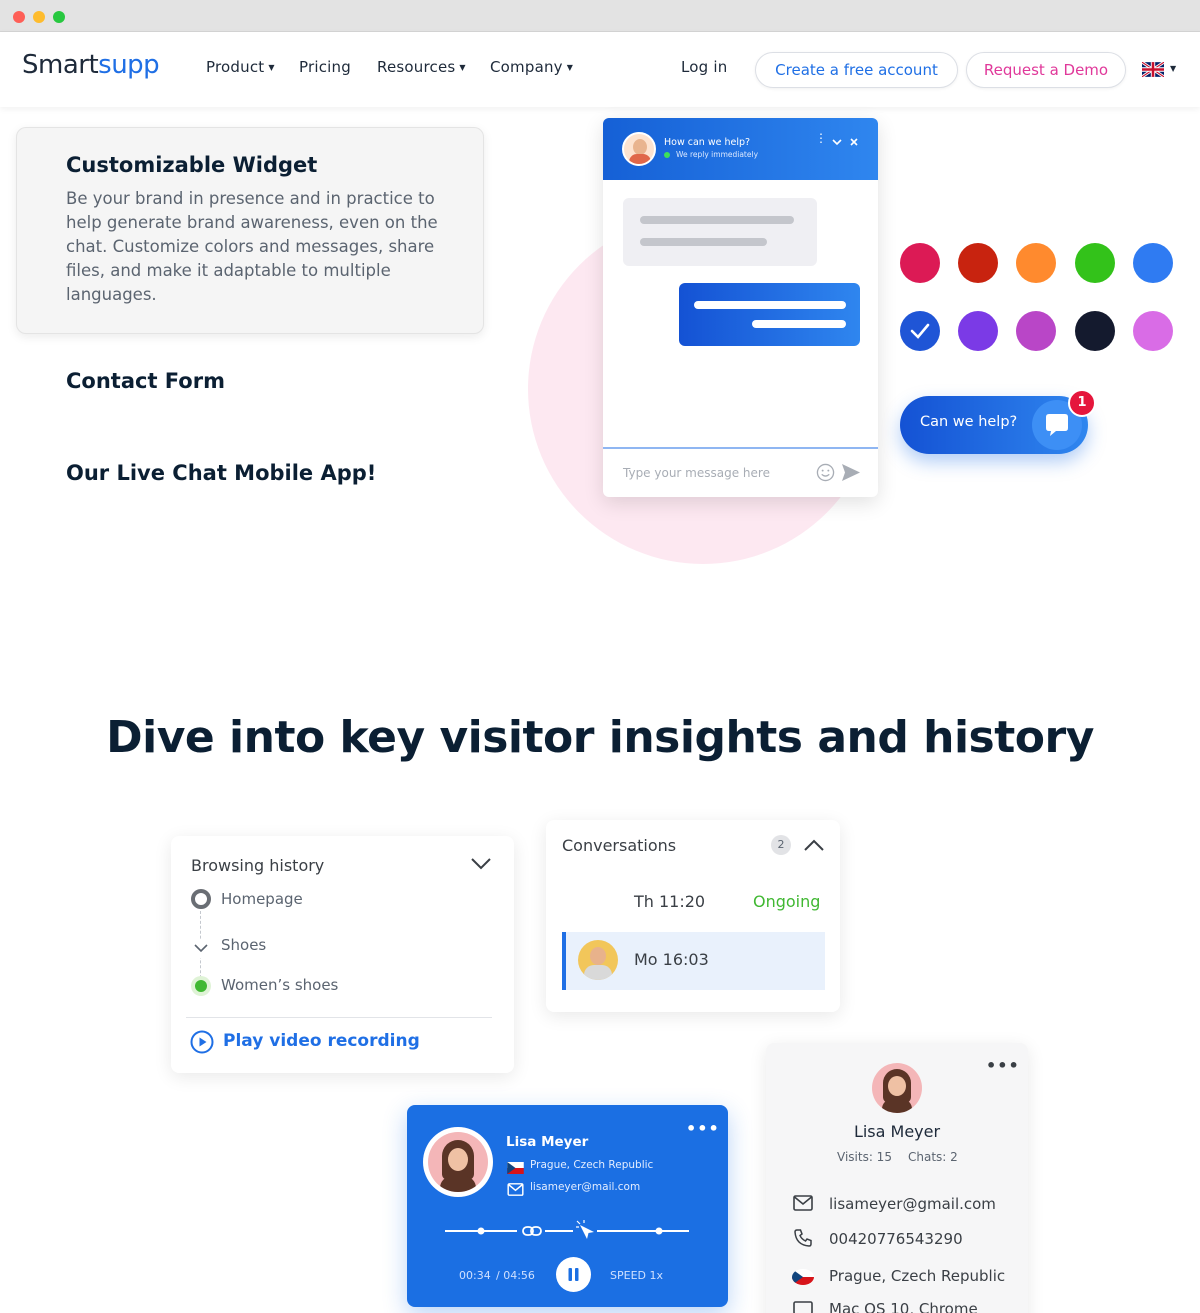 The width and height of the screenshot is (1200, 1313). I want to click on visitor-chats: Chats: 2, so click(933, 1157).